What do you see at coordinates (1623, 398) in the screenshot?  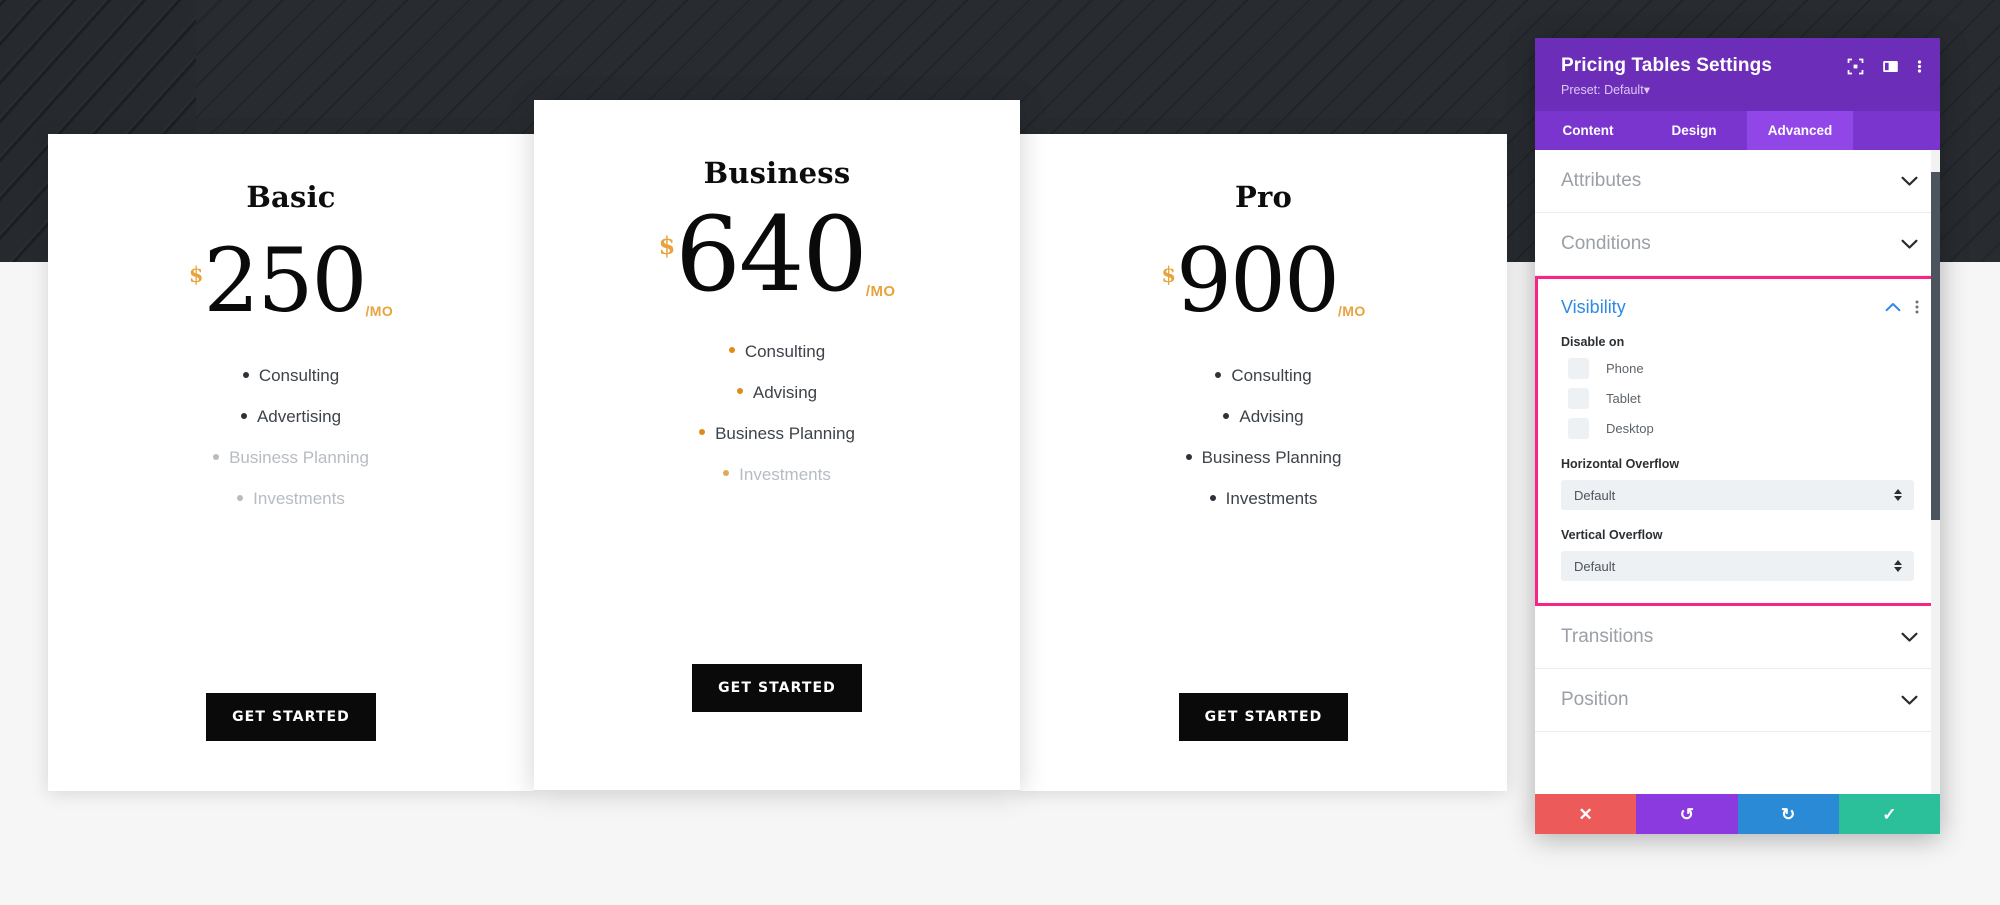 I see `checkbox-label: Tablet` at bounding box center [1623, 398].